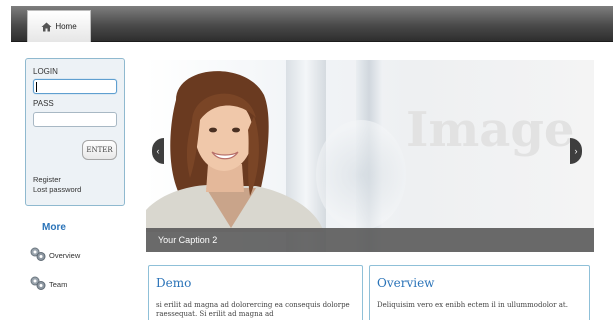 This screenshot has height=320, width=614. What do you see at coordinates (57, 189) in the screenshot?
I see `lost-password-link: Lost password` at bounding box center [57, 189].